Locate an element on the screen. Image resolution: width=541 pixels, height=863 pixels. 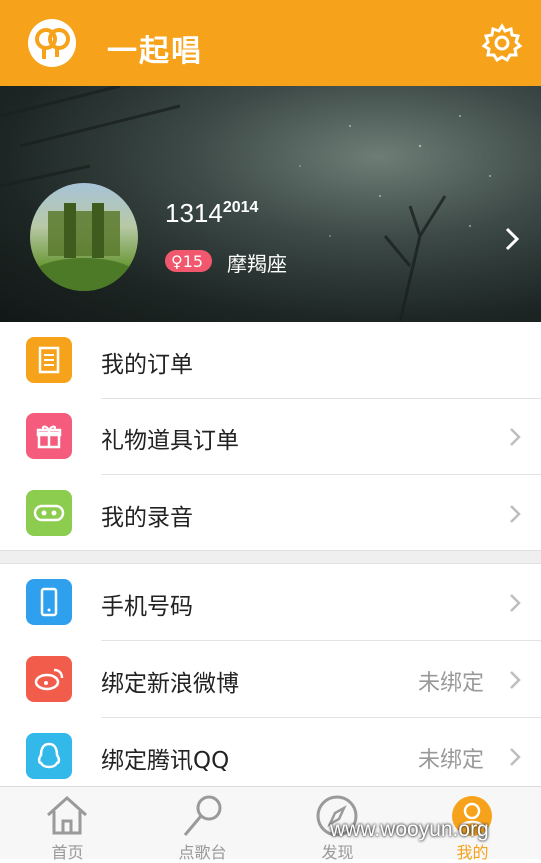
menu-item-bind-weibo: 绑定新浪微博 未绑定 is located at coordinates (270, 679).